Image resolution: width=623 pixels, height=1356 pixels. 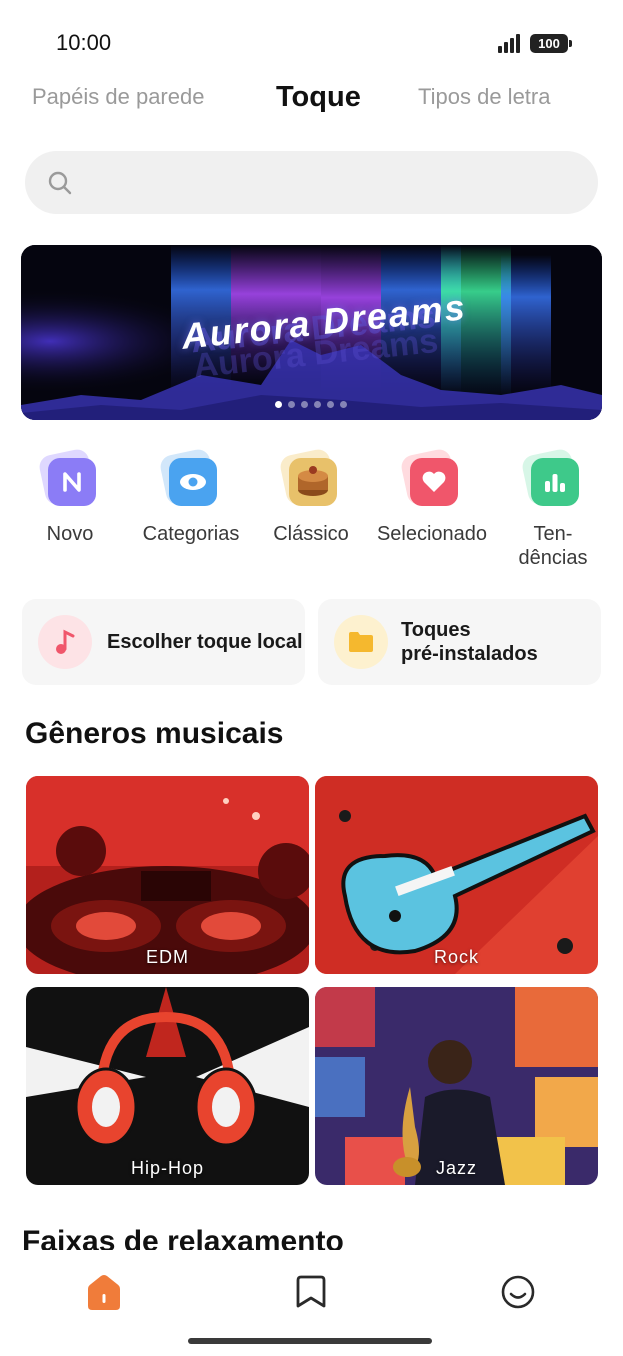 I want to click on bottom-navigation, so click(x=311, y=1303).